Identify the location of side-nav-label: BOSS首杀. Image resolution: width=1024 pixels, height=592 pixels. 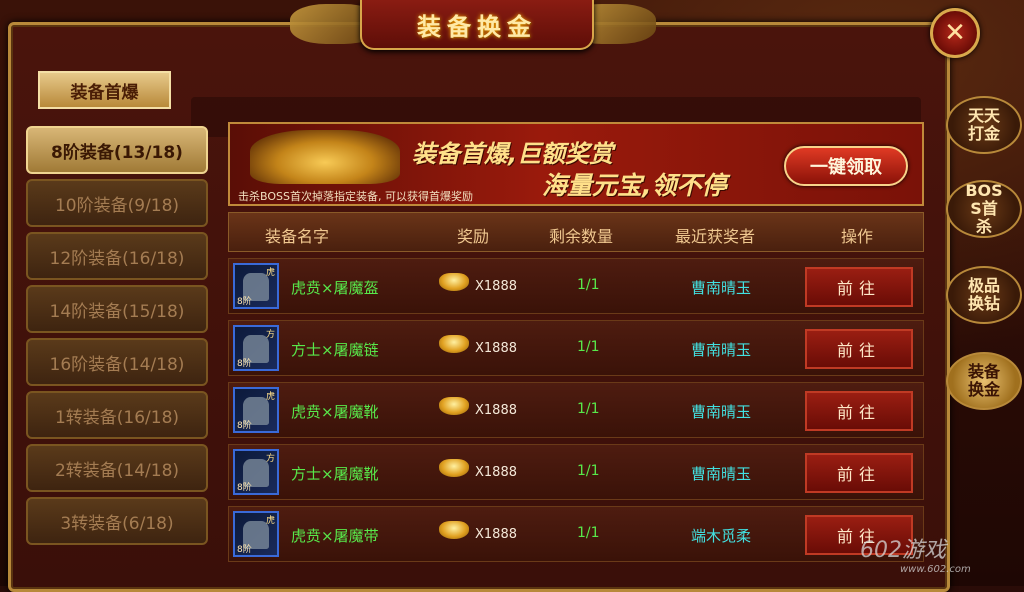
(984, 208).